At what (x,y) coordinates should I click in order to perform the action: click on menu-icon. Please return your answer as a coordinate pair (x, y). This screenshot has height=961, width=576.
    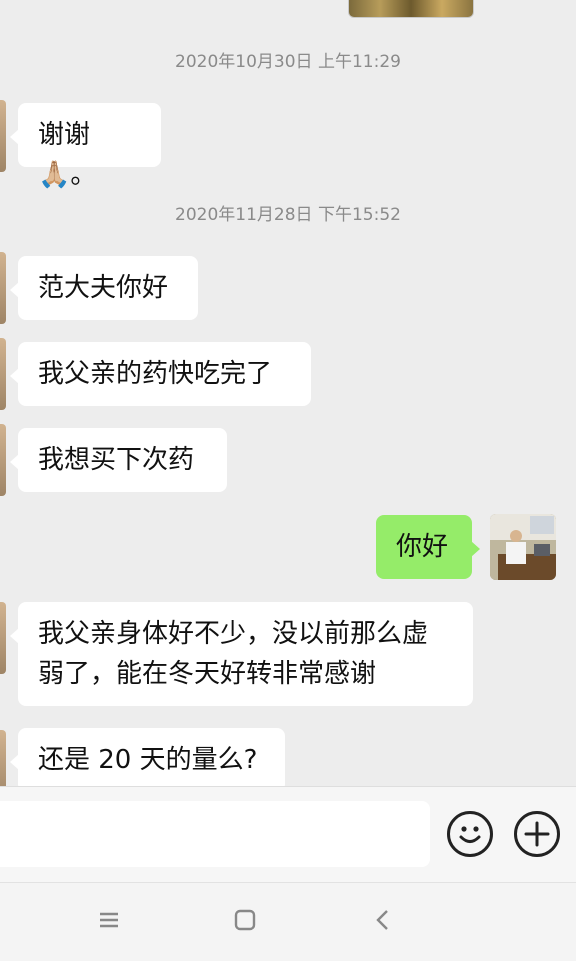
    Looking at the image, I should click on (109, 920).